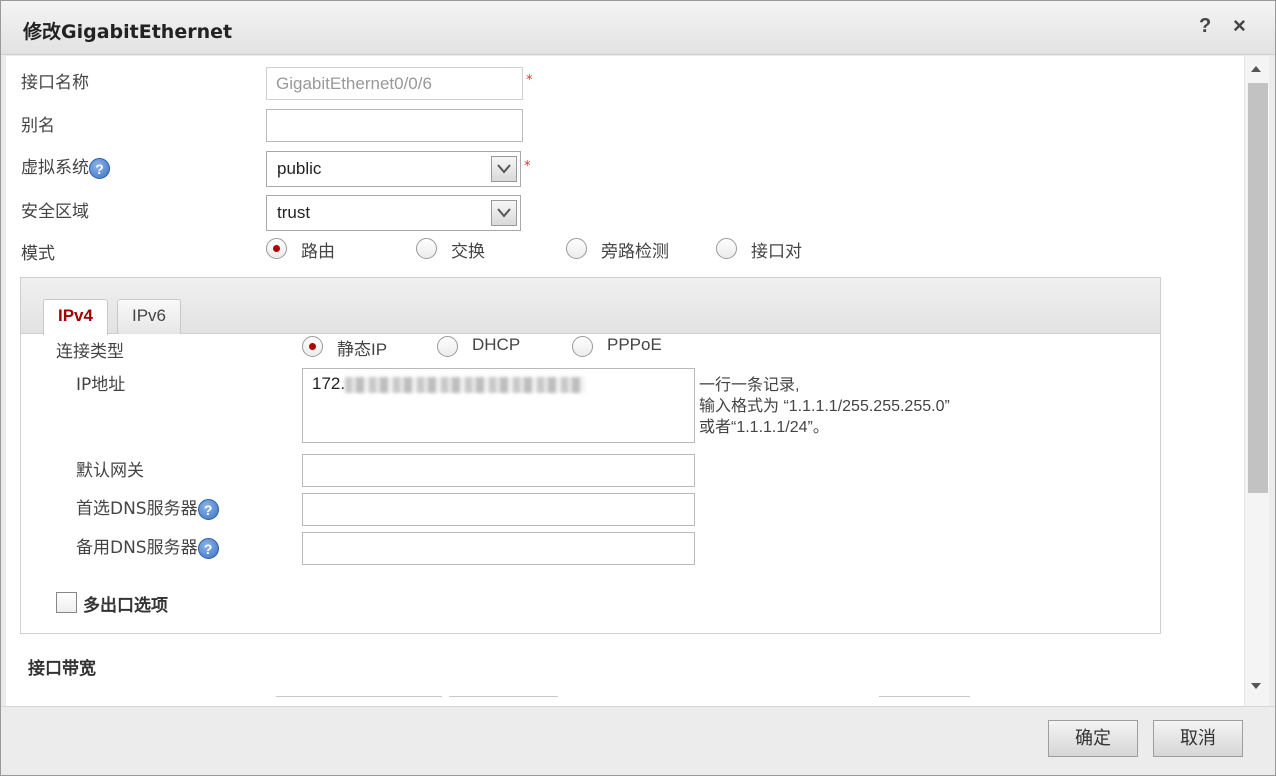 The height and width of the screenshot is (776, 1276). I want to click on dns-backup-field, so click(498, 548).